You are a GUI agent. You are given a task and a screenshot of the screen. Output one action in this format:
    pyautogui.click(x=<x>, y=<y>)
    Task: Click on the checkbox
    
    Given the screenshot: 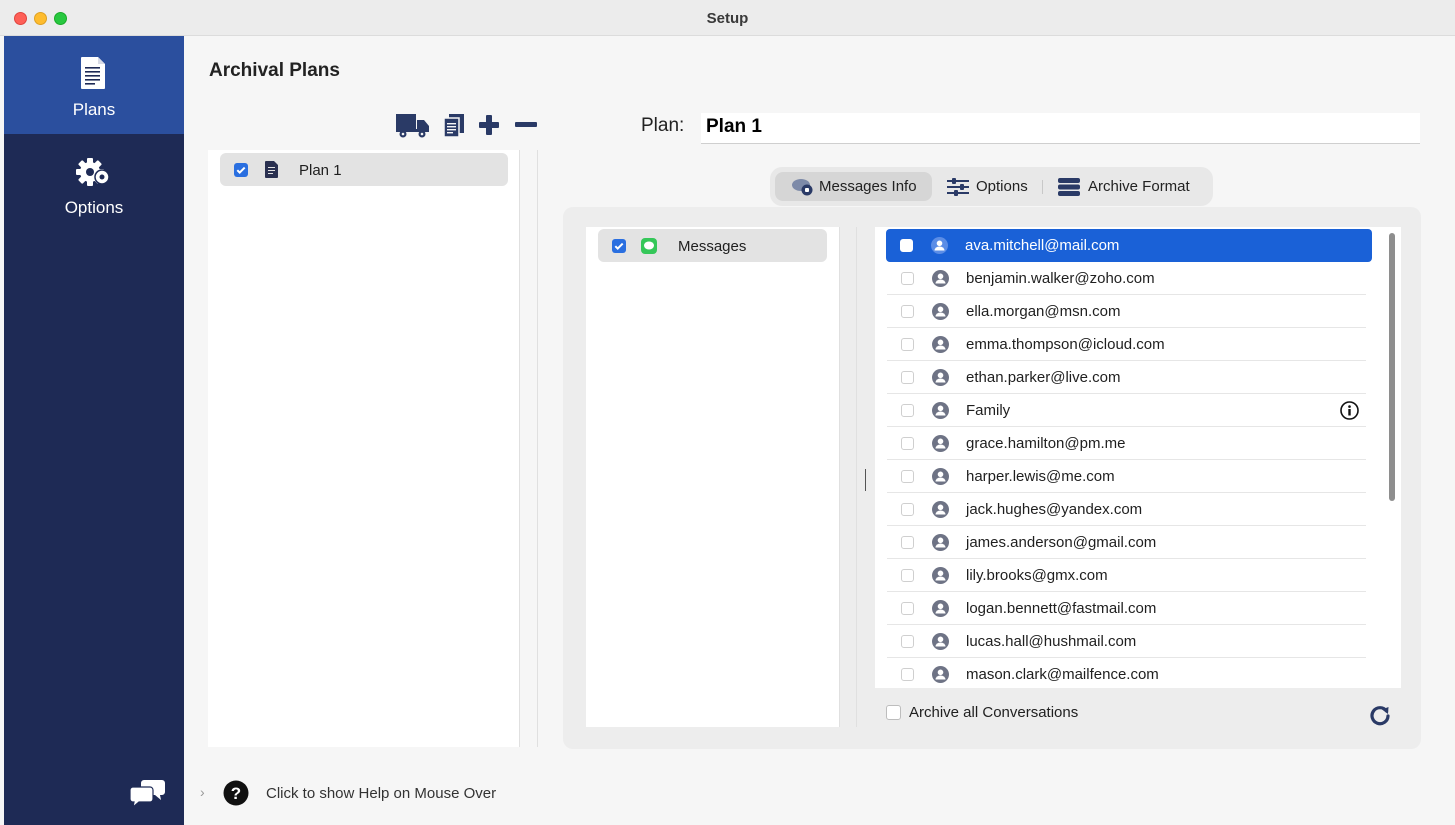 What is the action you would take?
    pyautogui.click(x=893, y=712)
    